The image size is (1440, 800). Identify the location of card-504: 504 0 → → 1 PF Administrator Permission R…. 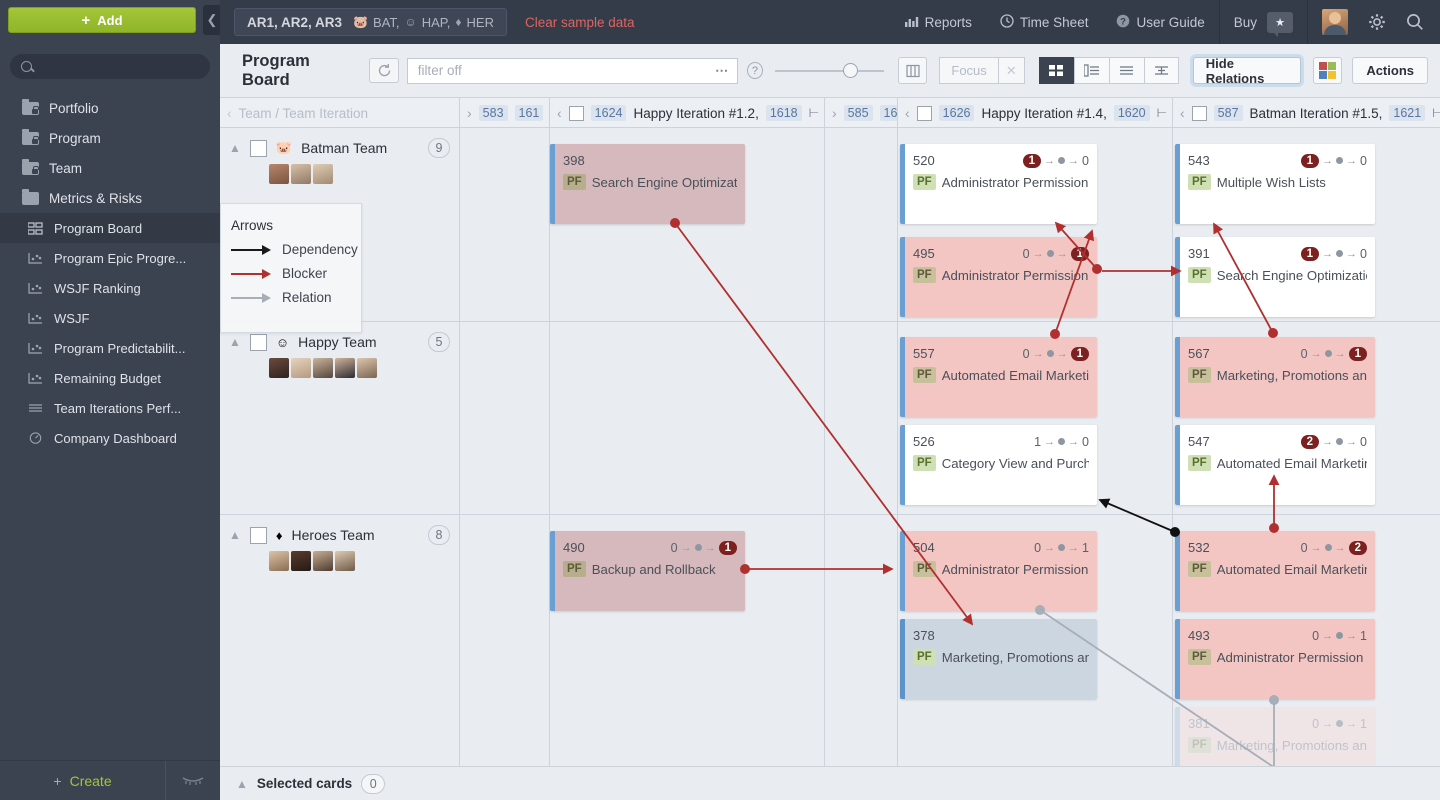
(998, 571).